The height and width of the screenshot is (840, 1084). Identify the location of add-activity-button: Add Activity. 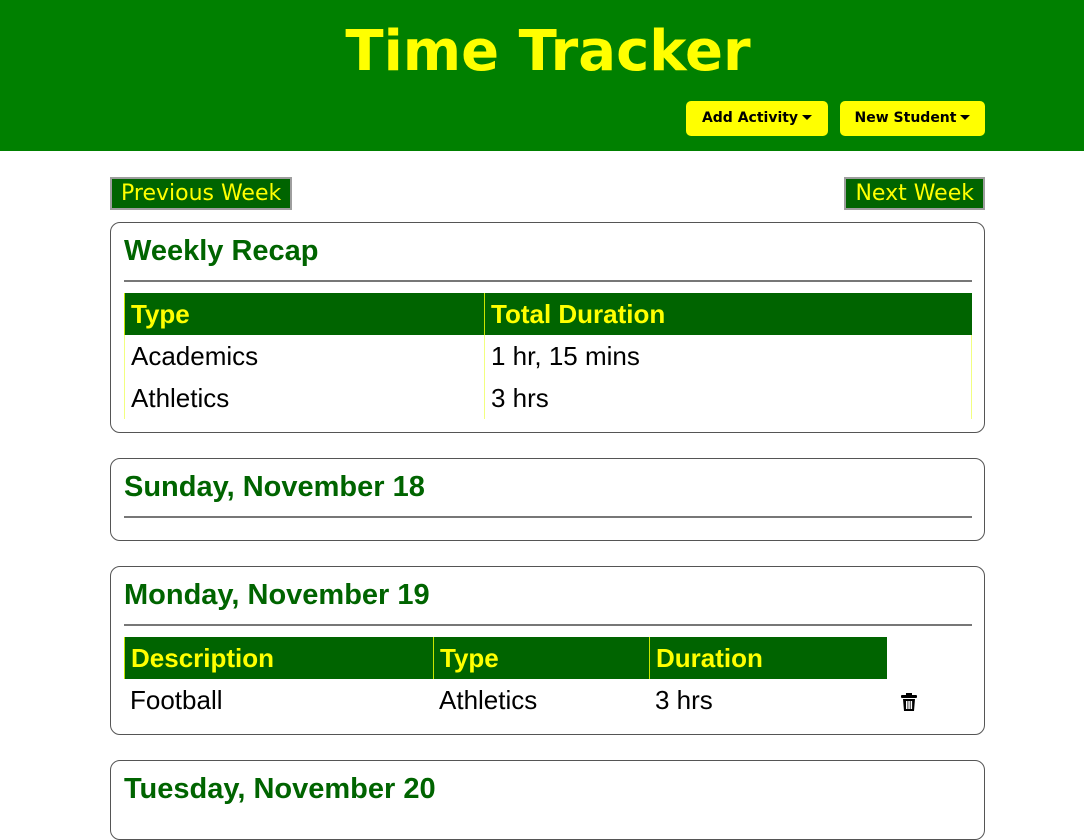
(757, 118).